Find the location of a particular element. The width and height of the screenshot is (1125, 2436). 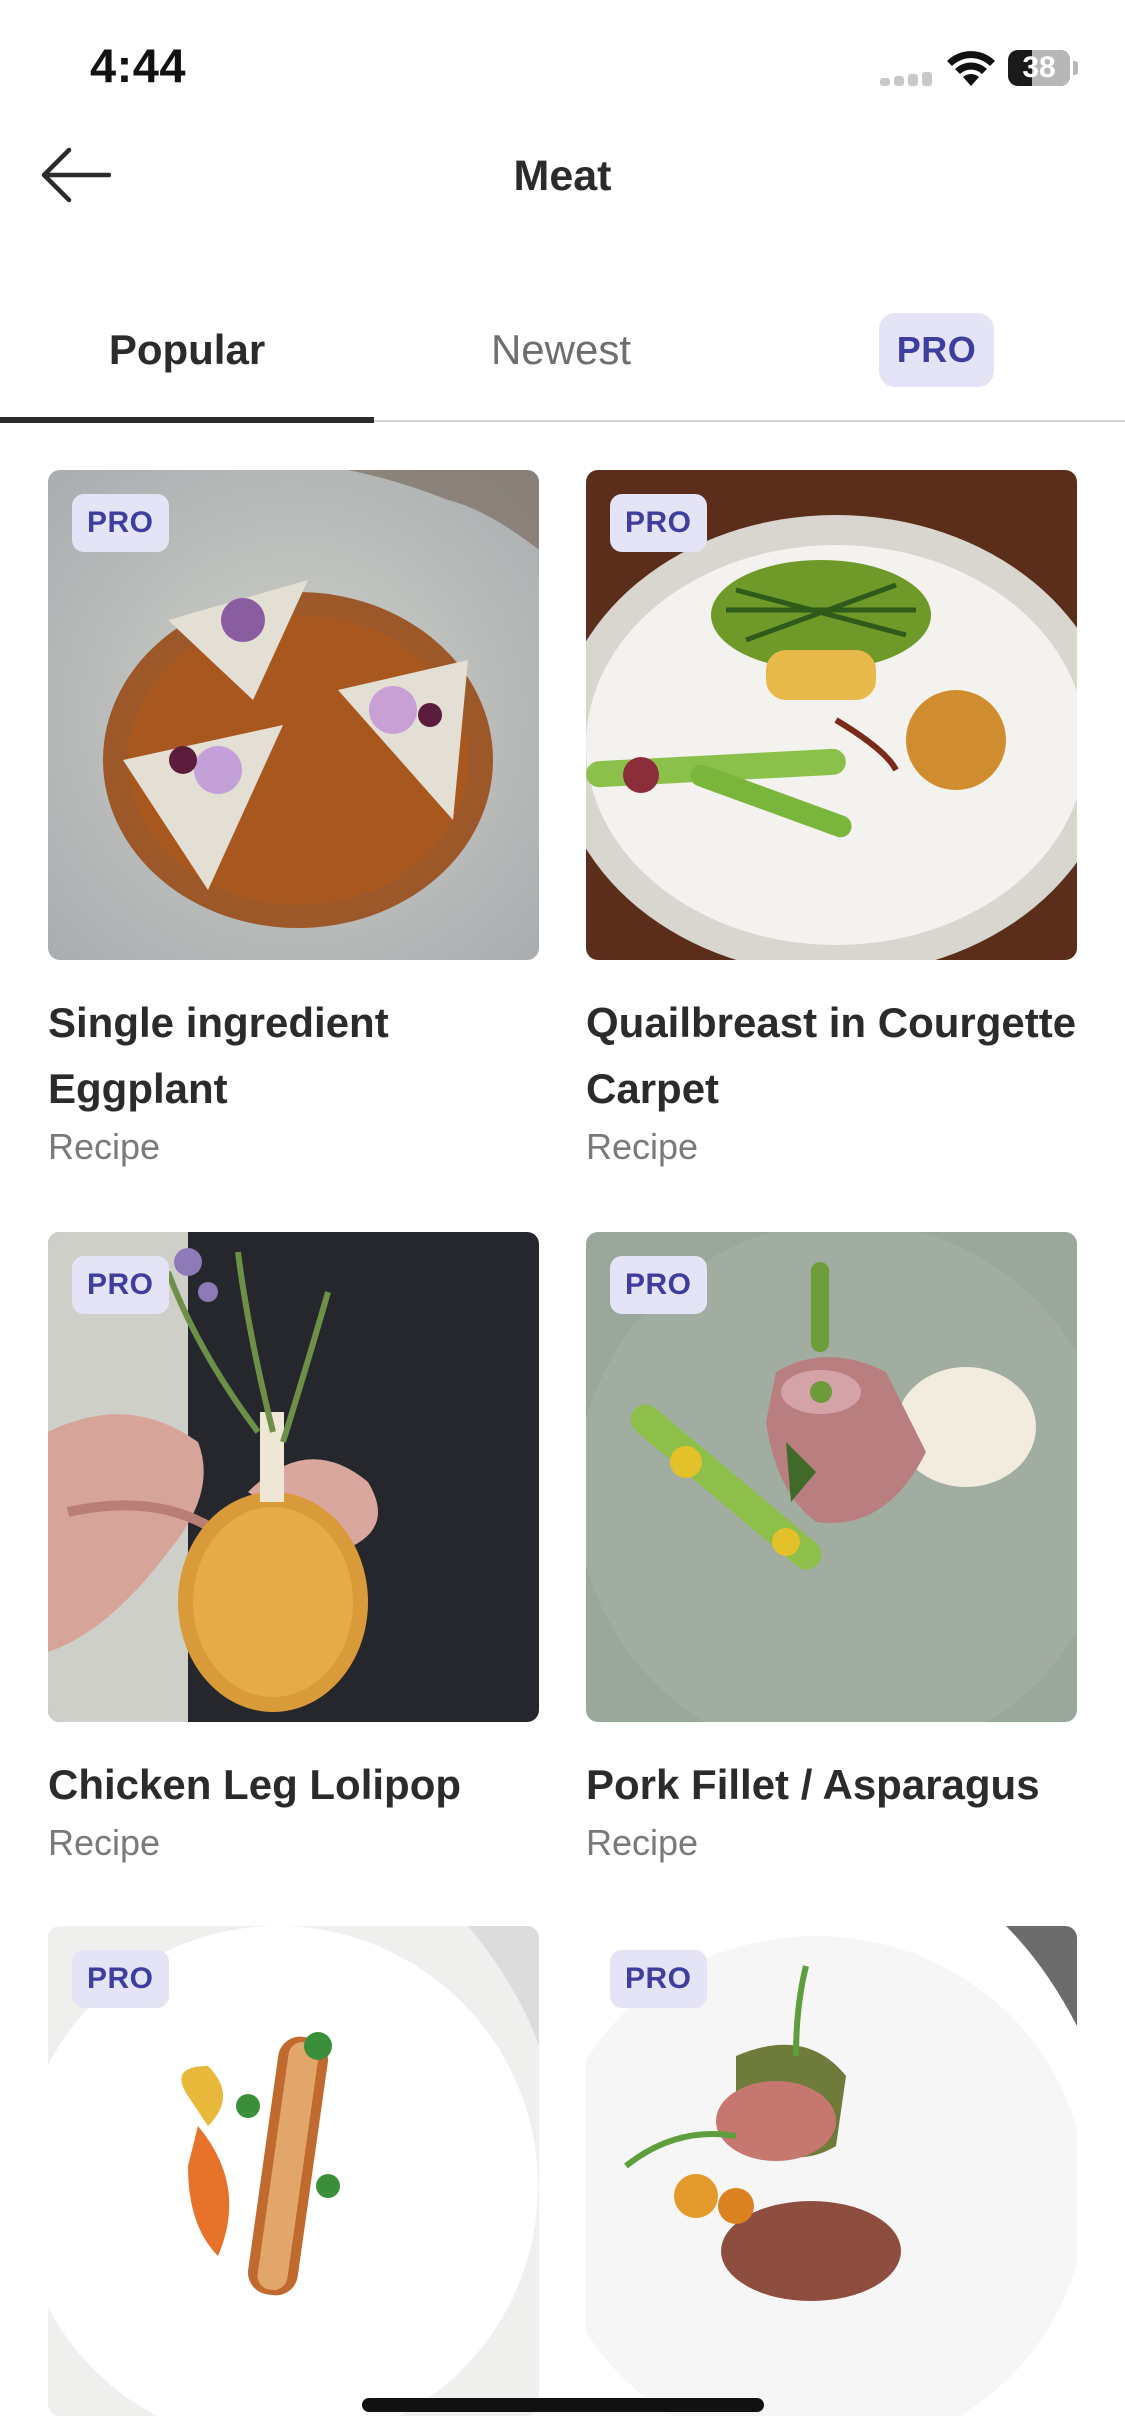

recipe-title: Pork Fillet / Asparagus is located at coordinates (813, 1784).